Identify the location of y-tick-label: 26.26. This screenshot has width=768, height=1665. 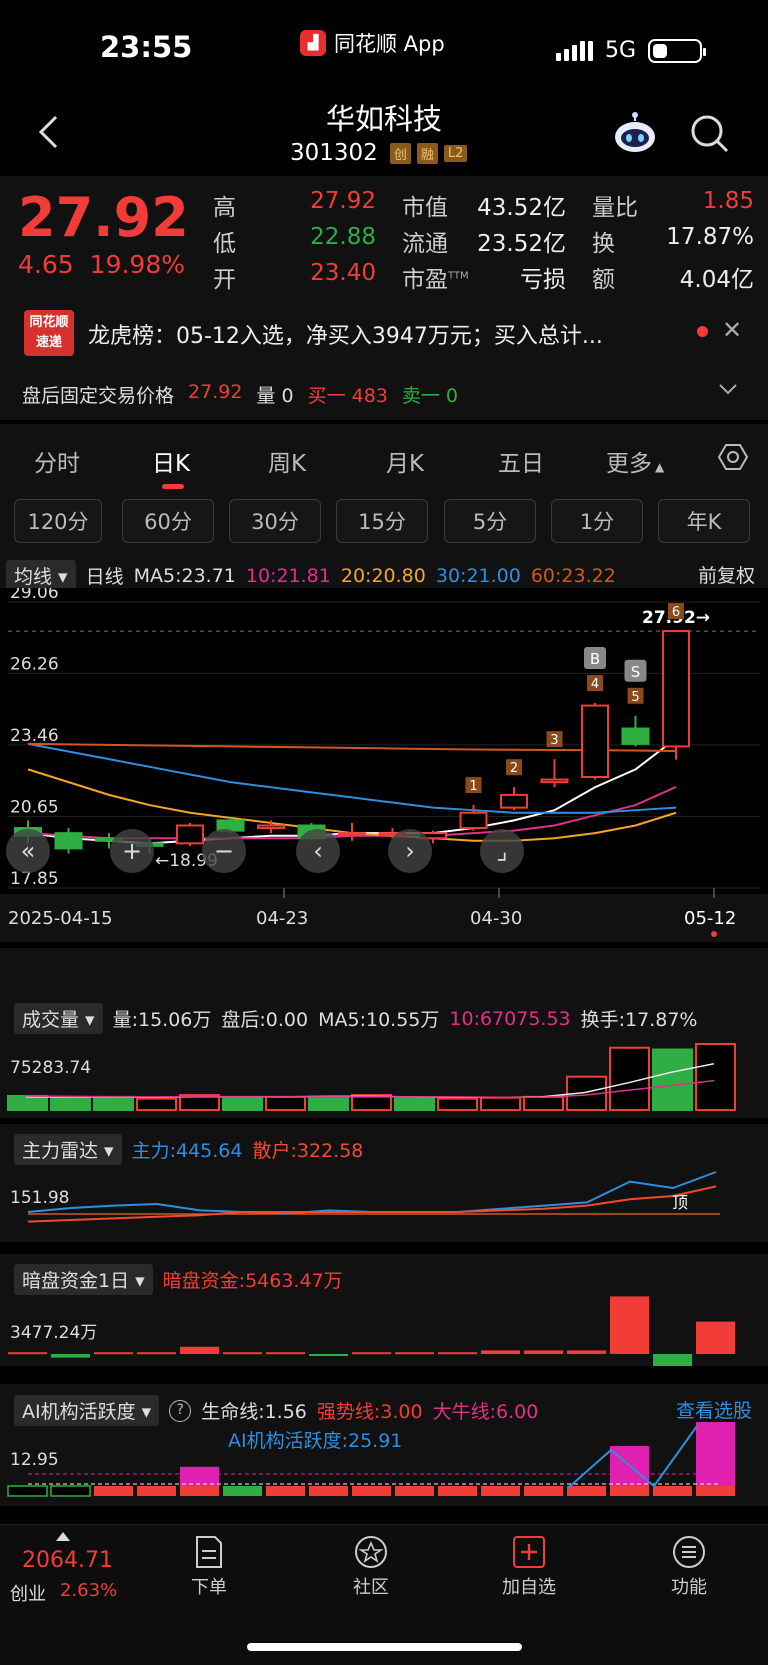
(34, 664).